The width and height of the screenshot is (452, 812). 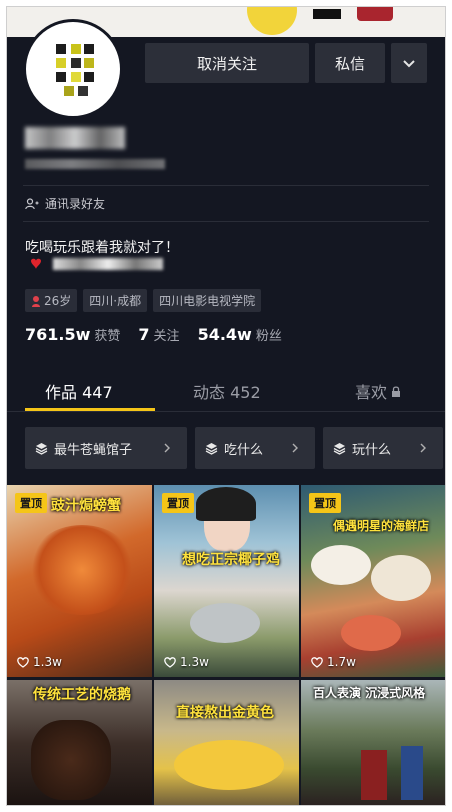 What do you see at coordinates (383, 448) in the screenshot?
I see `collection-what-to-play: 玩什么` at bounding box center [383, 448].